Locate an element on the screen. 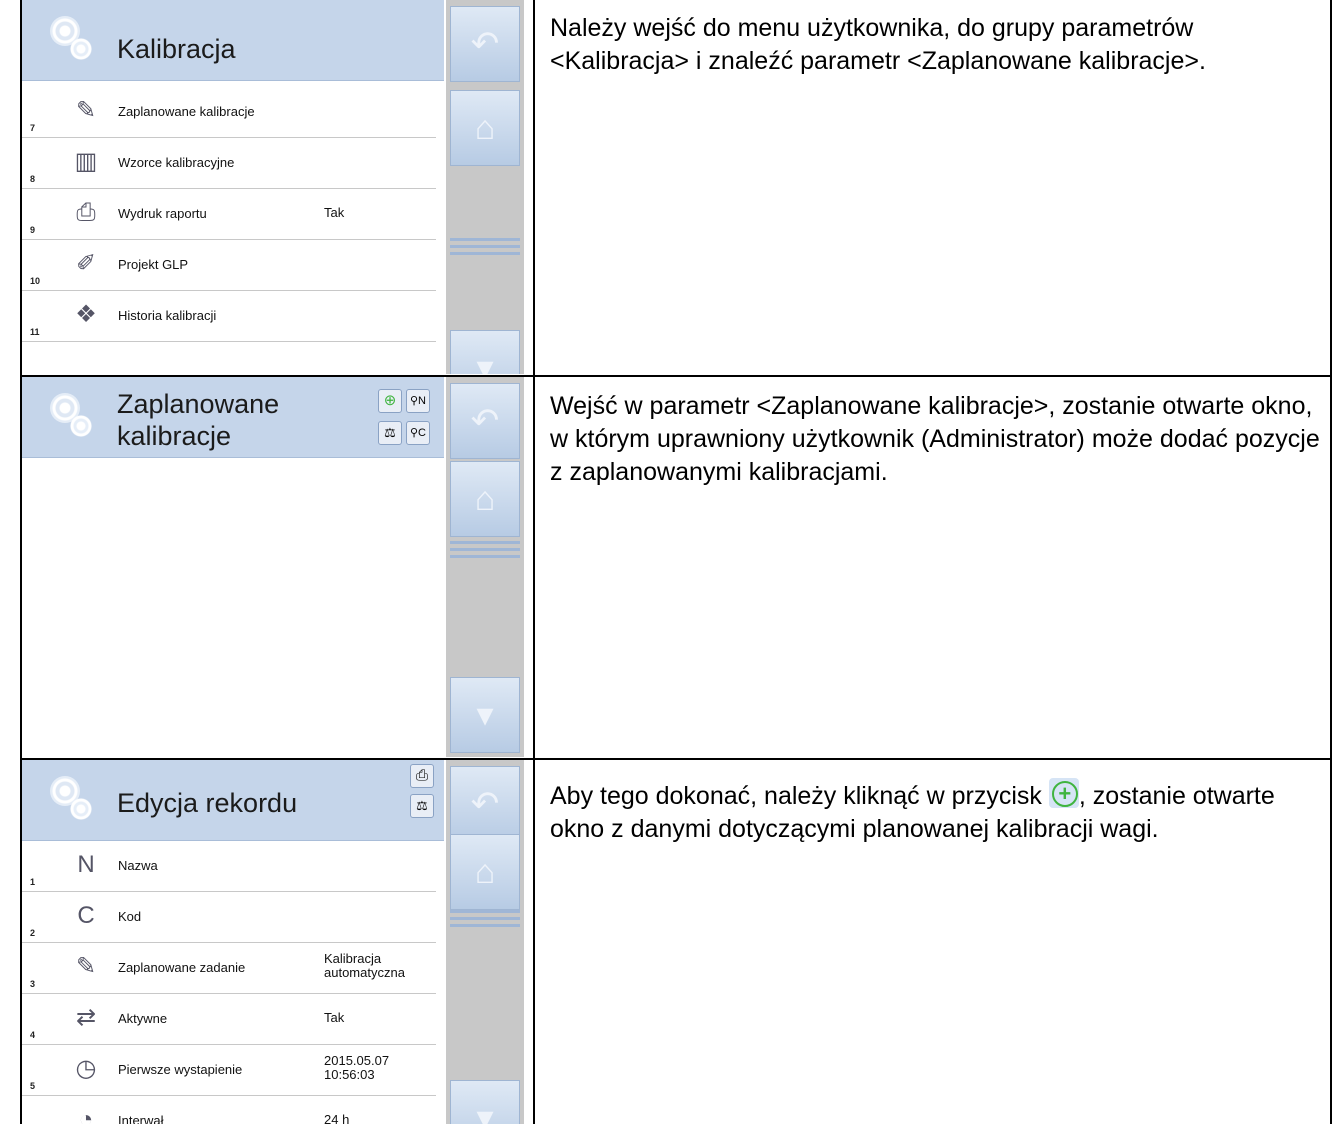  printer-pen-icon: ✐ is located at coordinates (86, 263).